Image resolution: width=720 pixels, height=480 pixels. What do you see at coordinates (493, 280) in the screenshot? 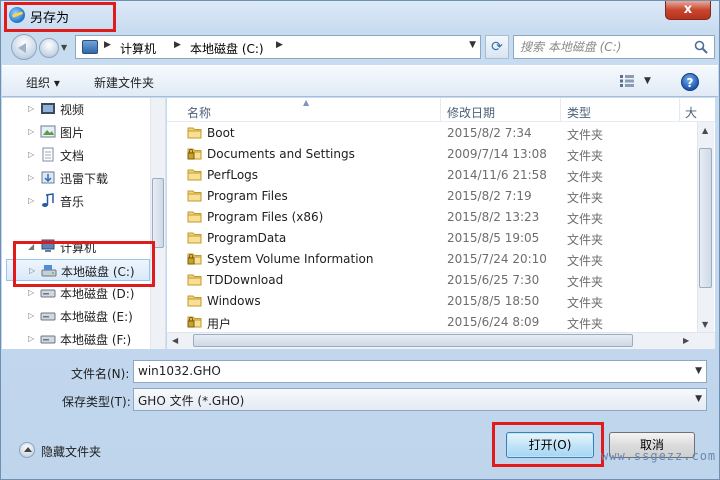
I see `file-date: 2015/6/25 7:30` at bounding box center [493, 280].